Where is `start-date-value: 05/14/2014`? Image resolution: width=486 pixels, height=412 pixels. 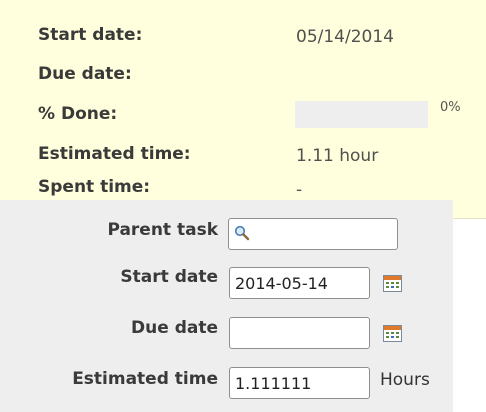
start-date-value: 05/14/2014 is located at coordinates (345, 37).